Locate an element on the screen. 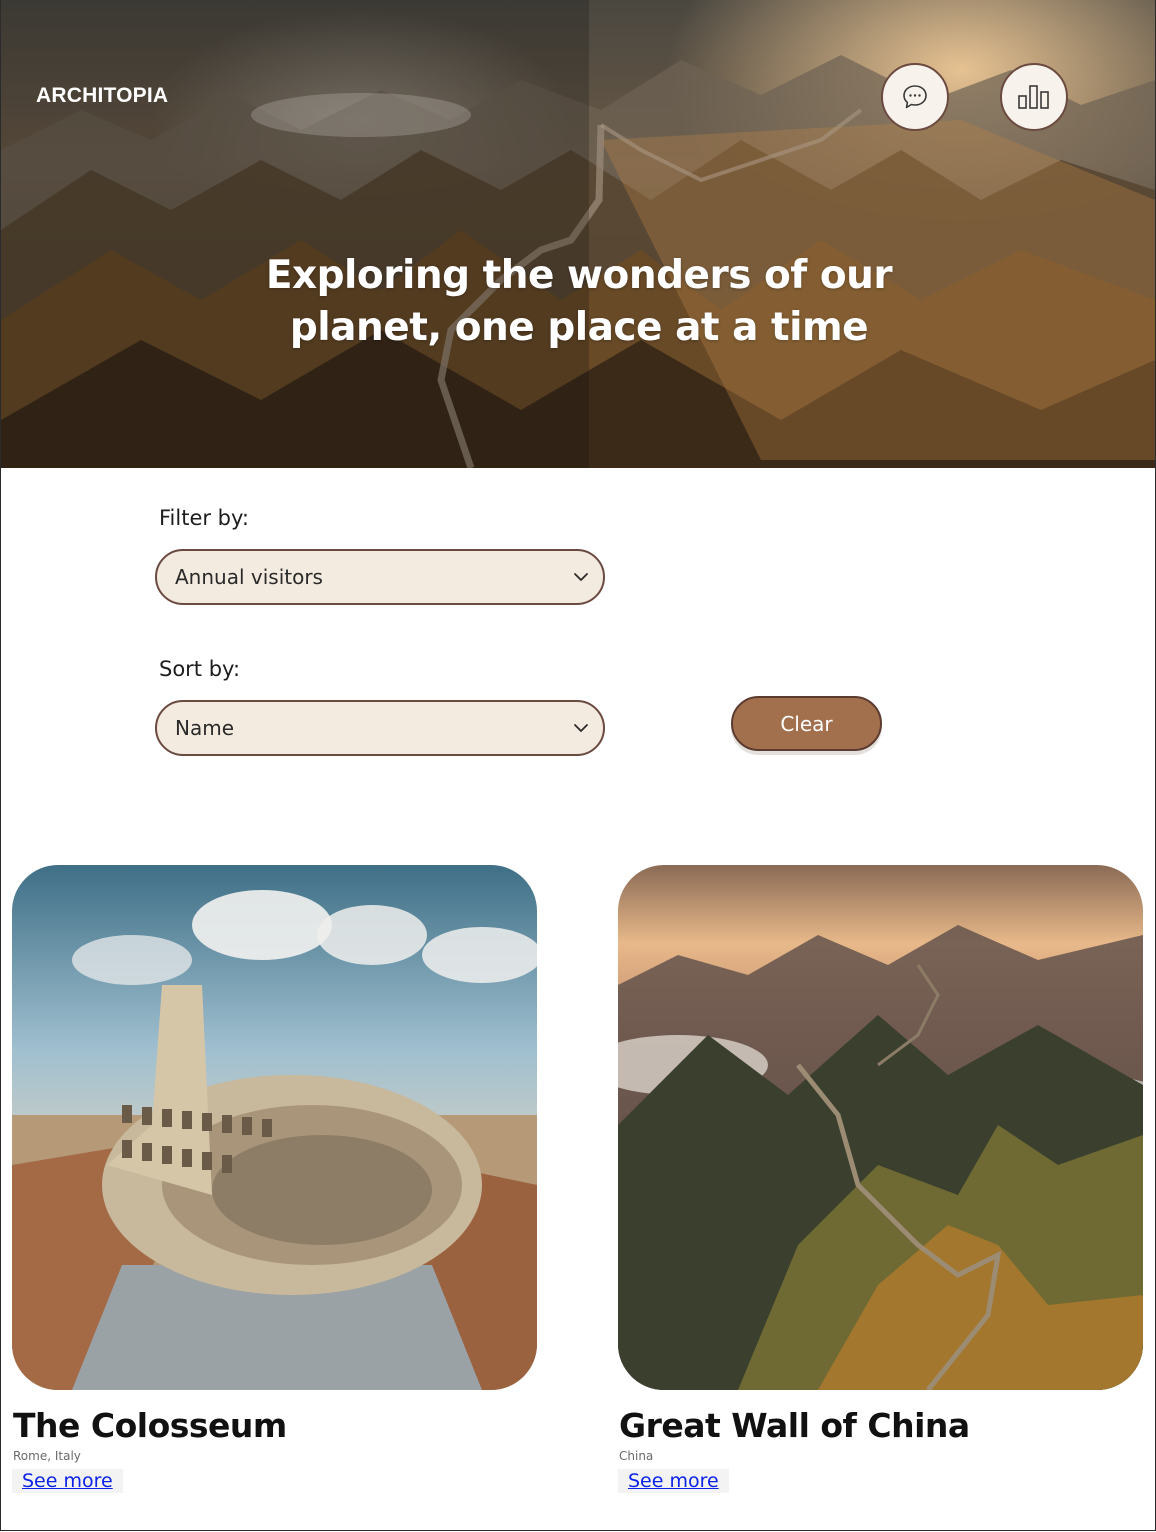  filter-select-value: Annual visitors is located at coordinates (249, 577).